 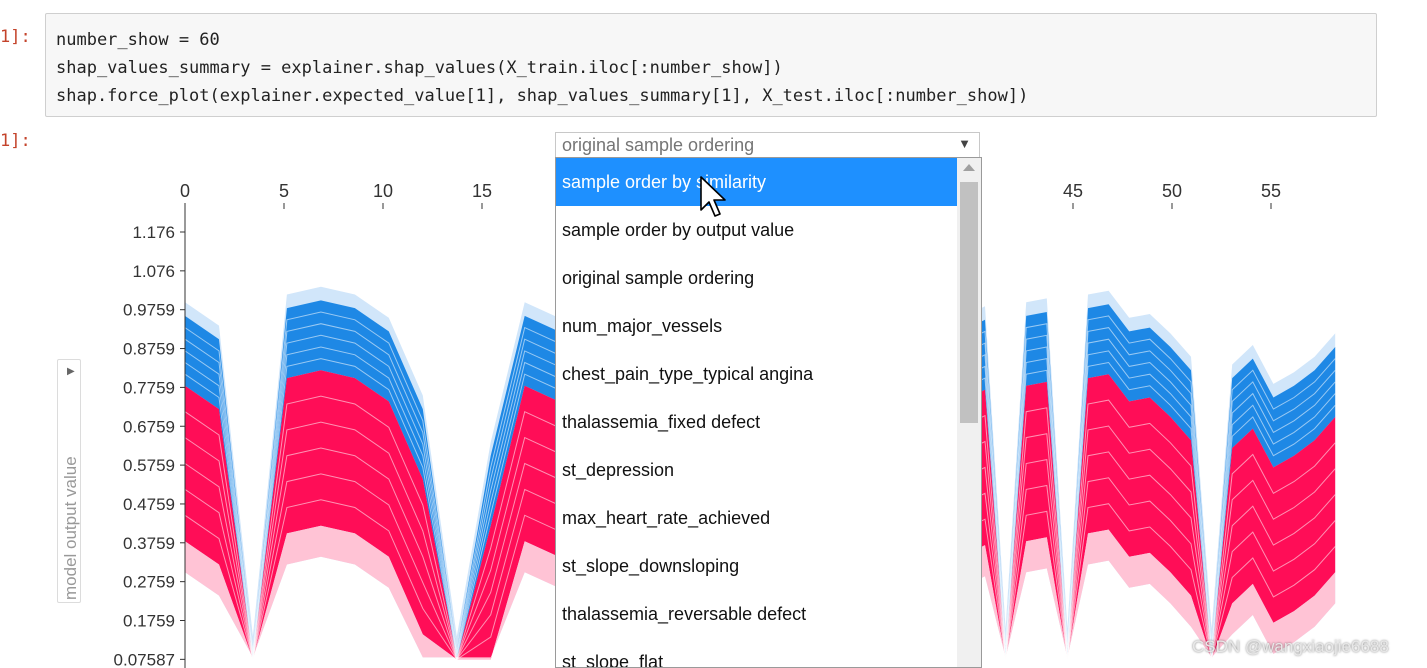 What do you see at coordinates (756, 326) in the screenshot?
I see `dropdown-option: num_major_vessels` at bounding box center [756, 326].